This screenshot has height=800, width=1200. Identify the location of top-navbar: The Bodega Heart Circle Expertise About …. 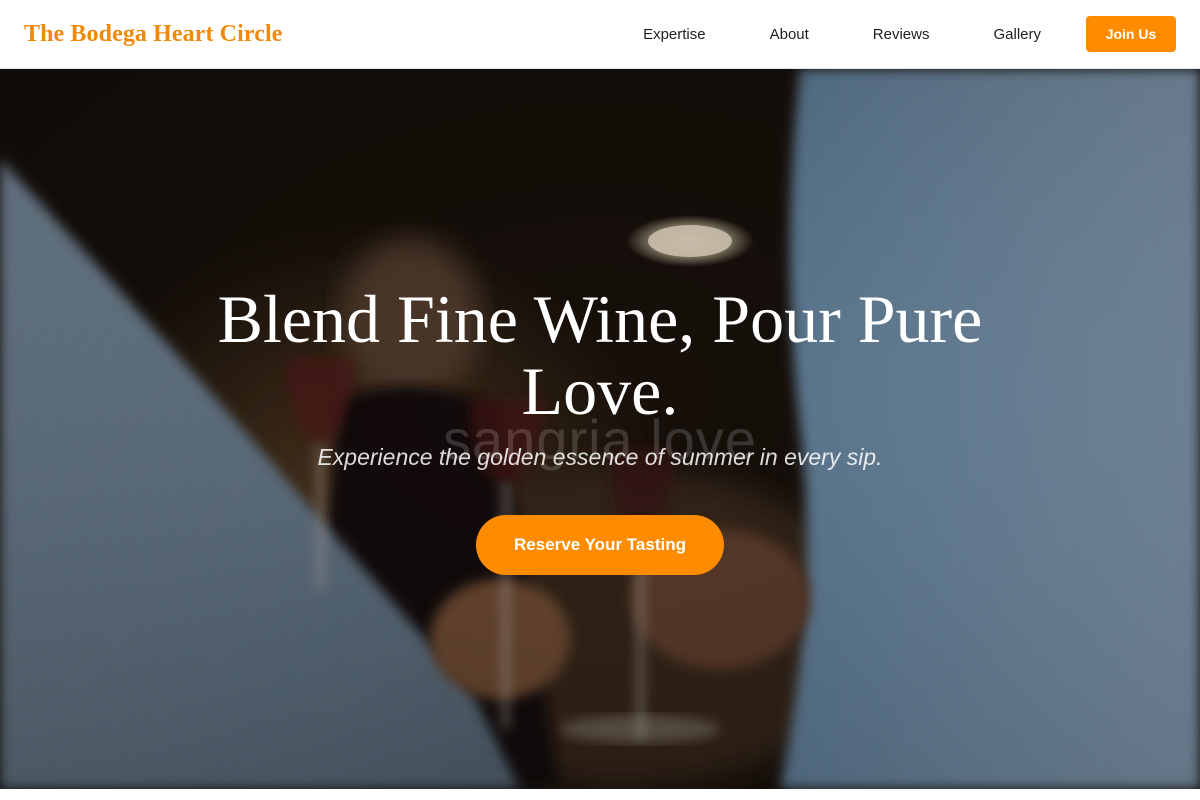
(600, 34).